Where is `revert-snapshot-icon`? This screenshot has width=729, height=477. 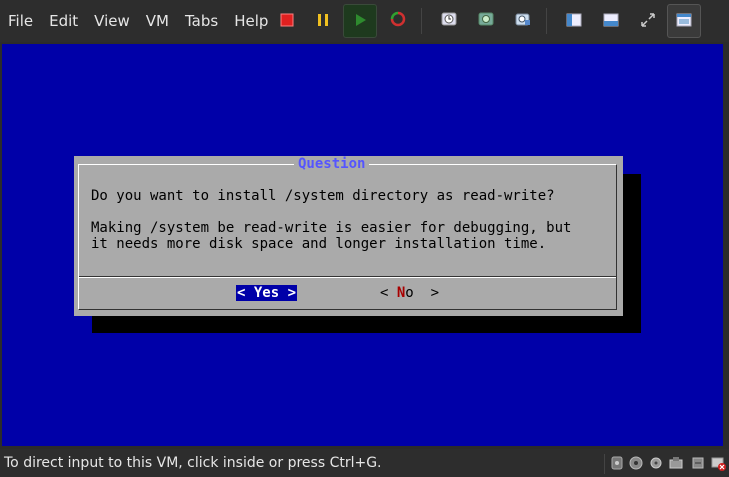 revert-snapshot-icon is located at coordinates (486, 21).